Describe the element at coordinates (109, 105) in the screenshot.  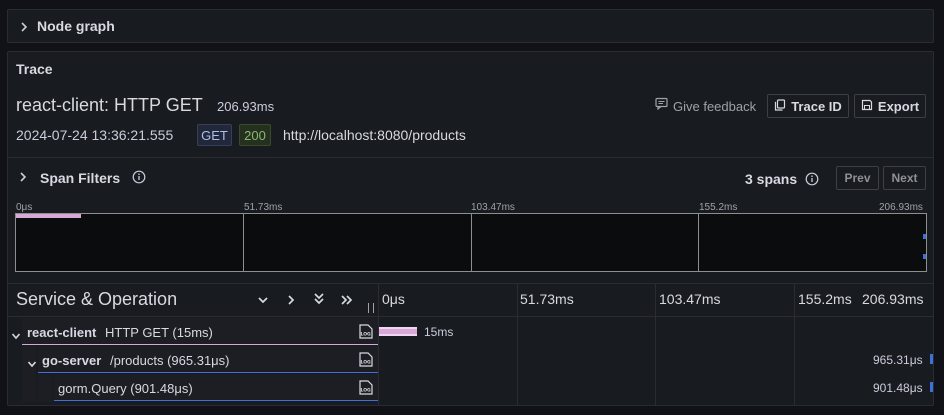
I see `trace-name: react-client: HTTP GET` at that location.